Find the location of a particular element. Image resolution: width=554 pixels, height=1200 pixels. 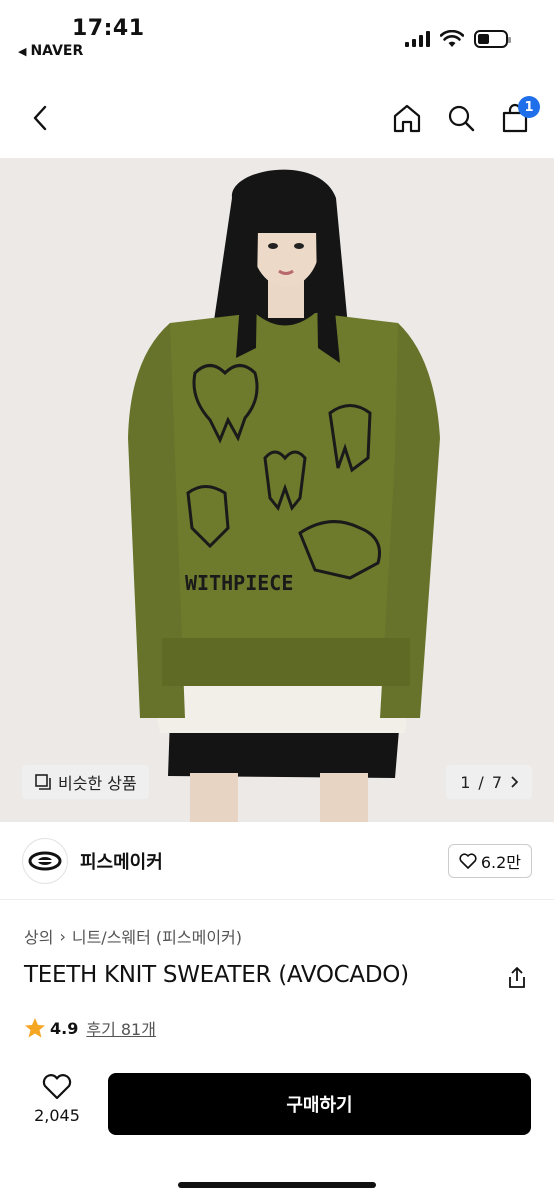

back-triangle-icon: ◀ is located at coordinates (22, 51).